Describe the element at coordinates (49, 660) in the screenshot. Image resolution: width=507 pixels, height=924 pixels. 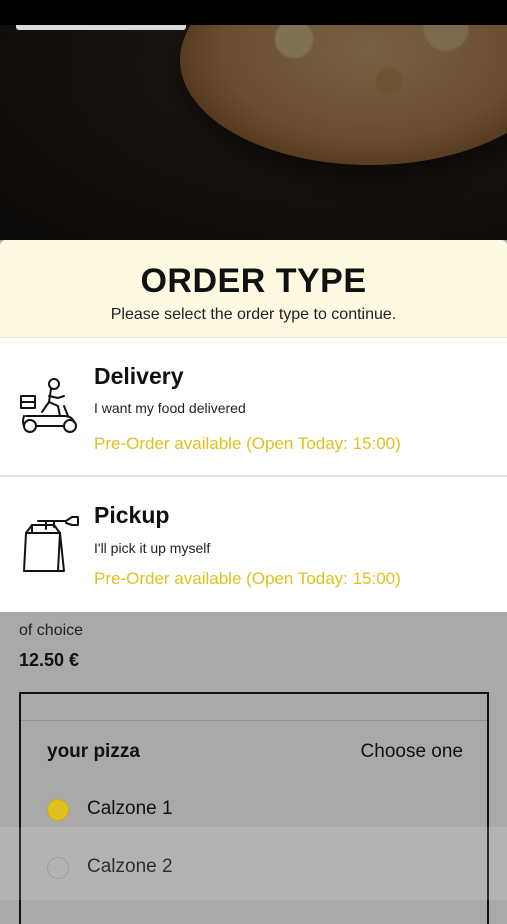
I see `product-price: 12.50 €` at that location.